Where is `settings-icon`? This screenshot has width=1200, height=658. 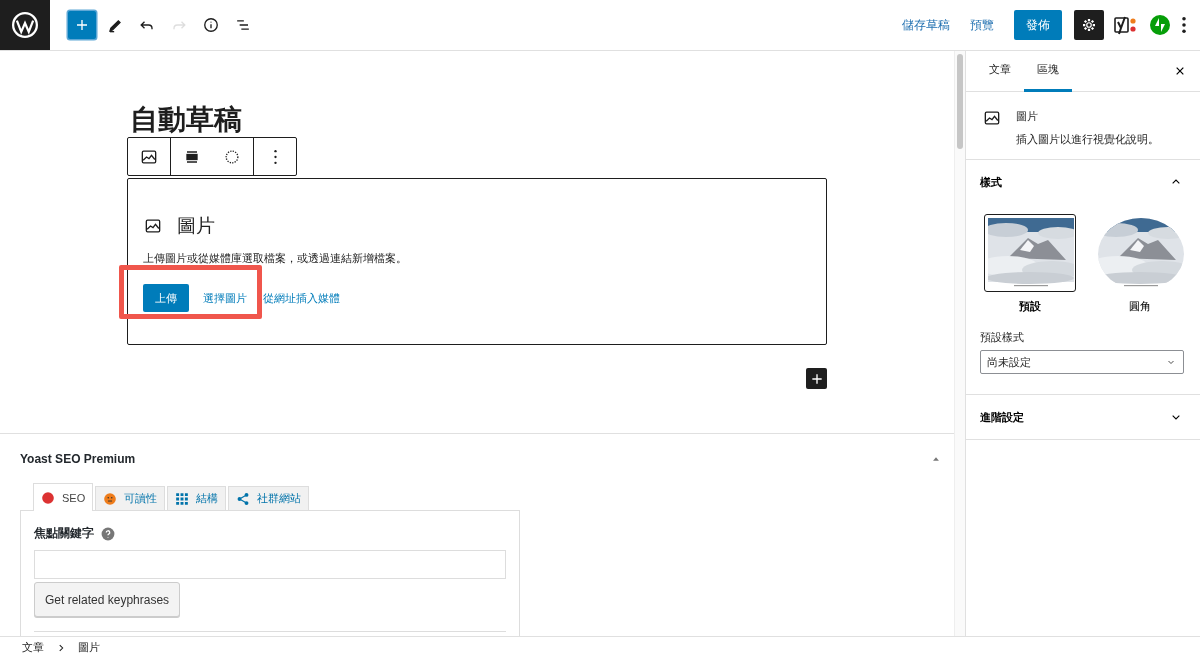
settings-icon is located at coordinates (1089, 25).